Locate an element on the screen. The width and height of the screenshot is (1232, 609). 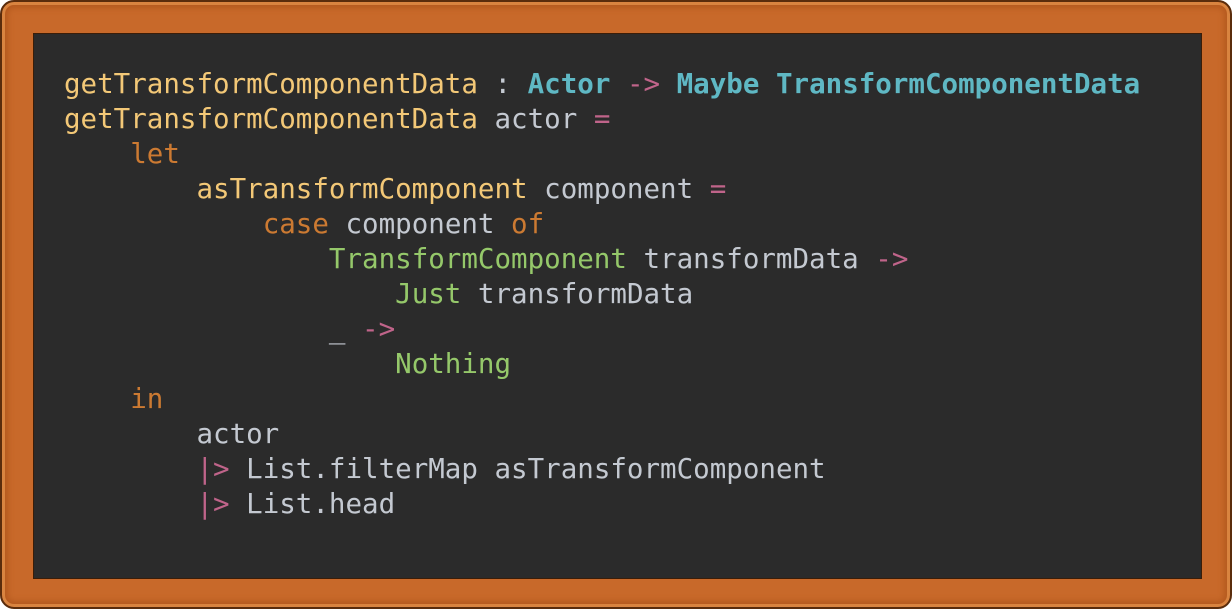
code-token: List.filterMap asTransformComponent is located at coordinates (527, 469).